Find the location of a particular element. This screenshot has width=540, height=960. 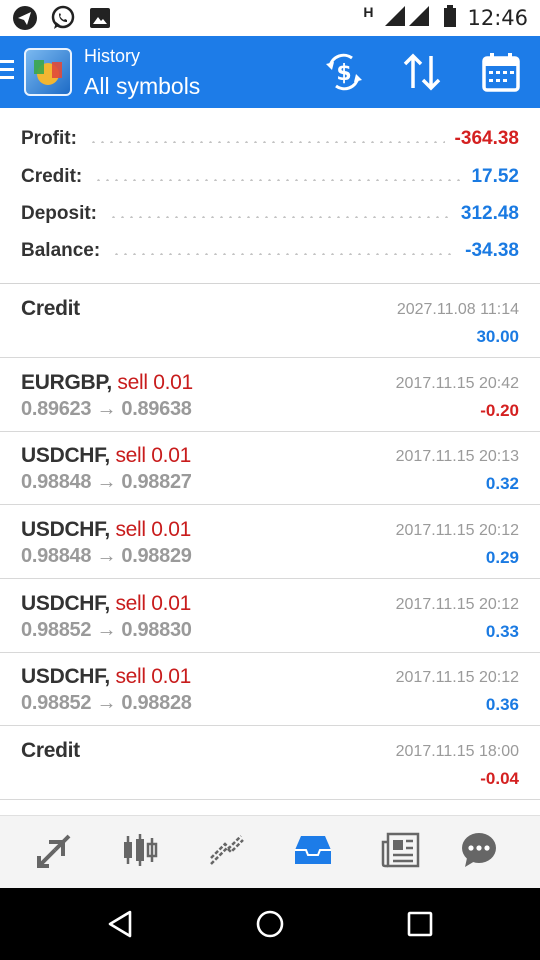

telegram-icon is located at coordinates (25, 20).